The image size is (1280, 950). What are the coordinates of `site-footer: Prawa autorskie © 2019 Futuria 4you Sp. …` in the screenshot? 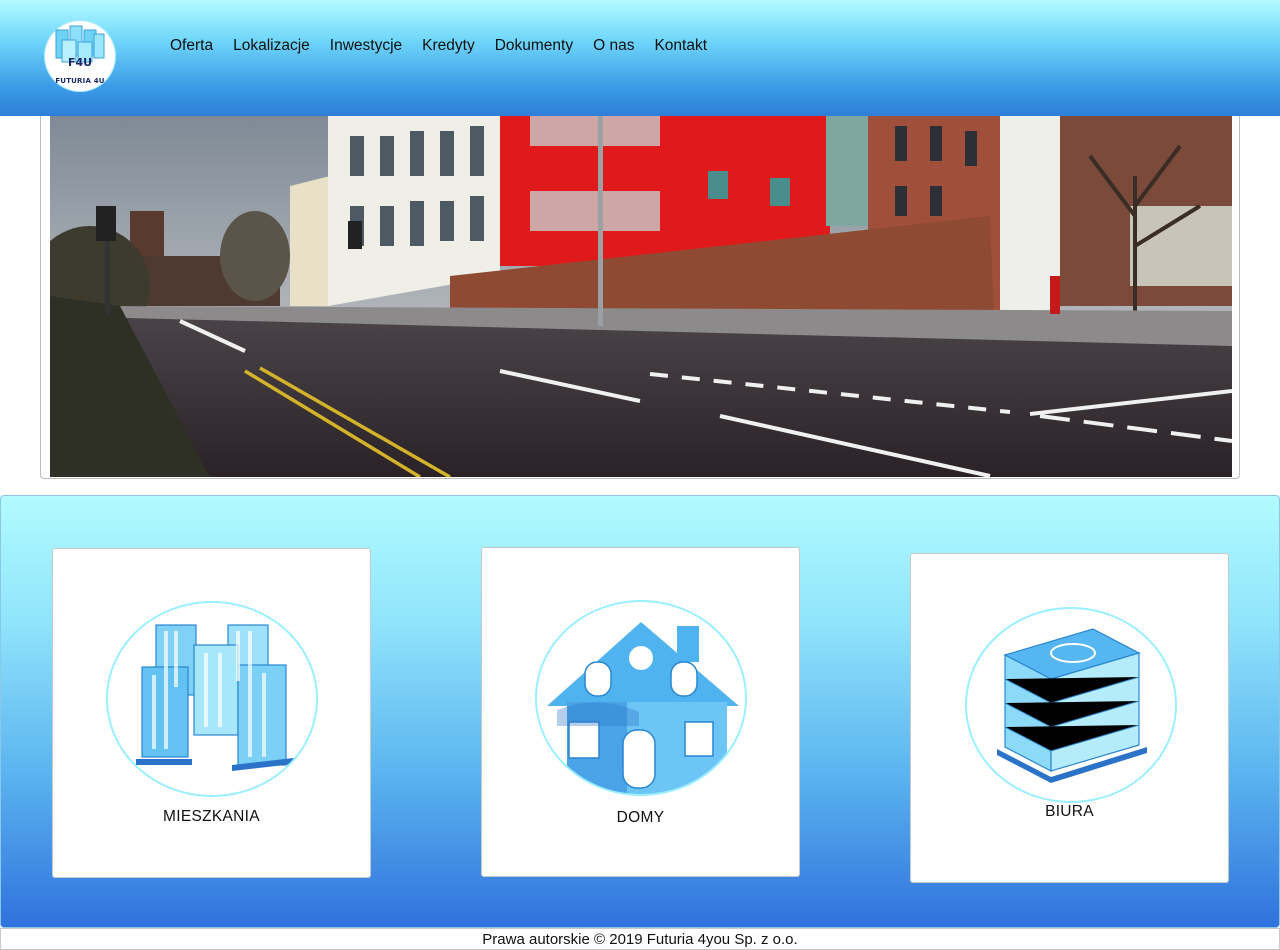 It's located at (640, 939).